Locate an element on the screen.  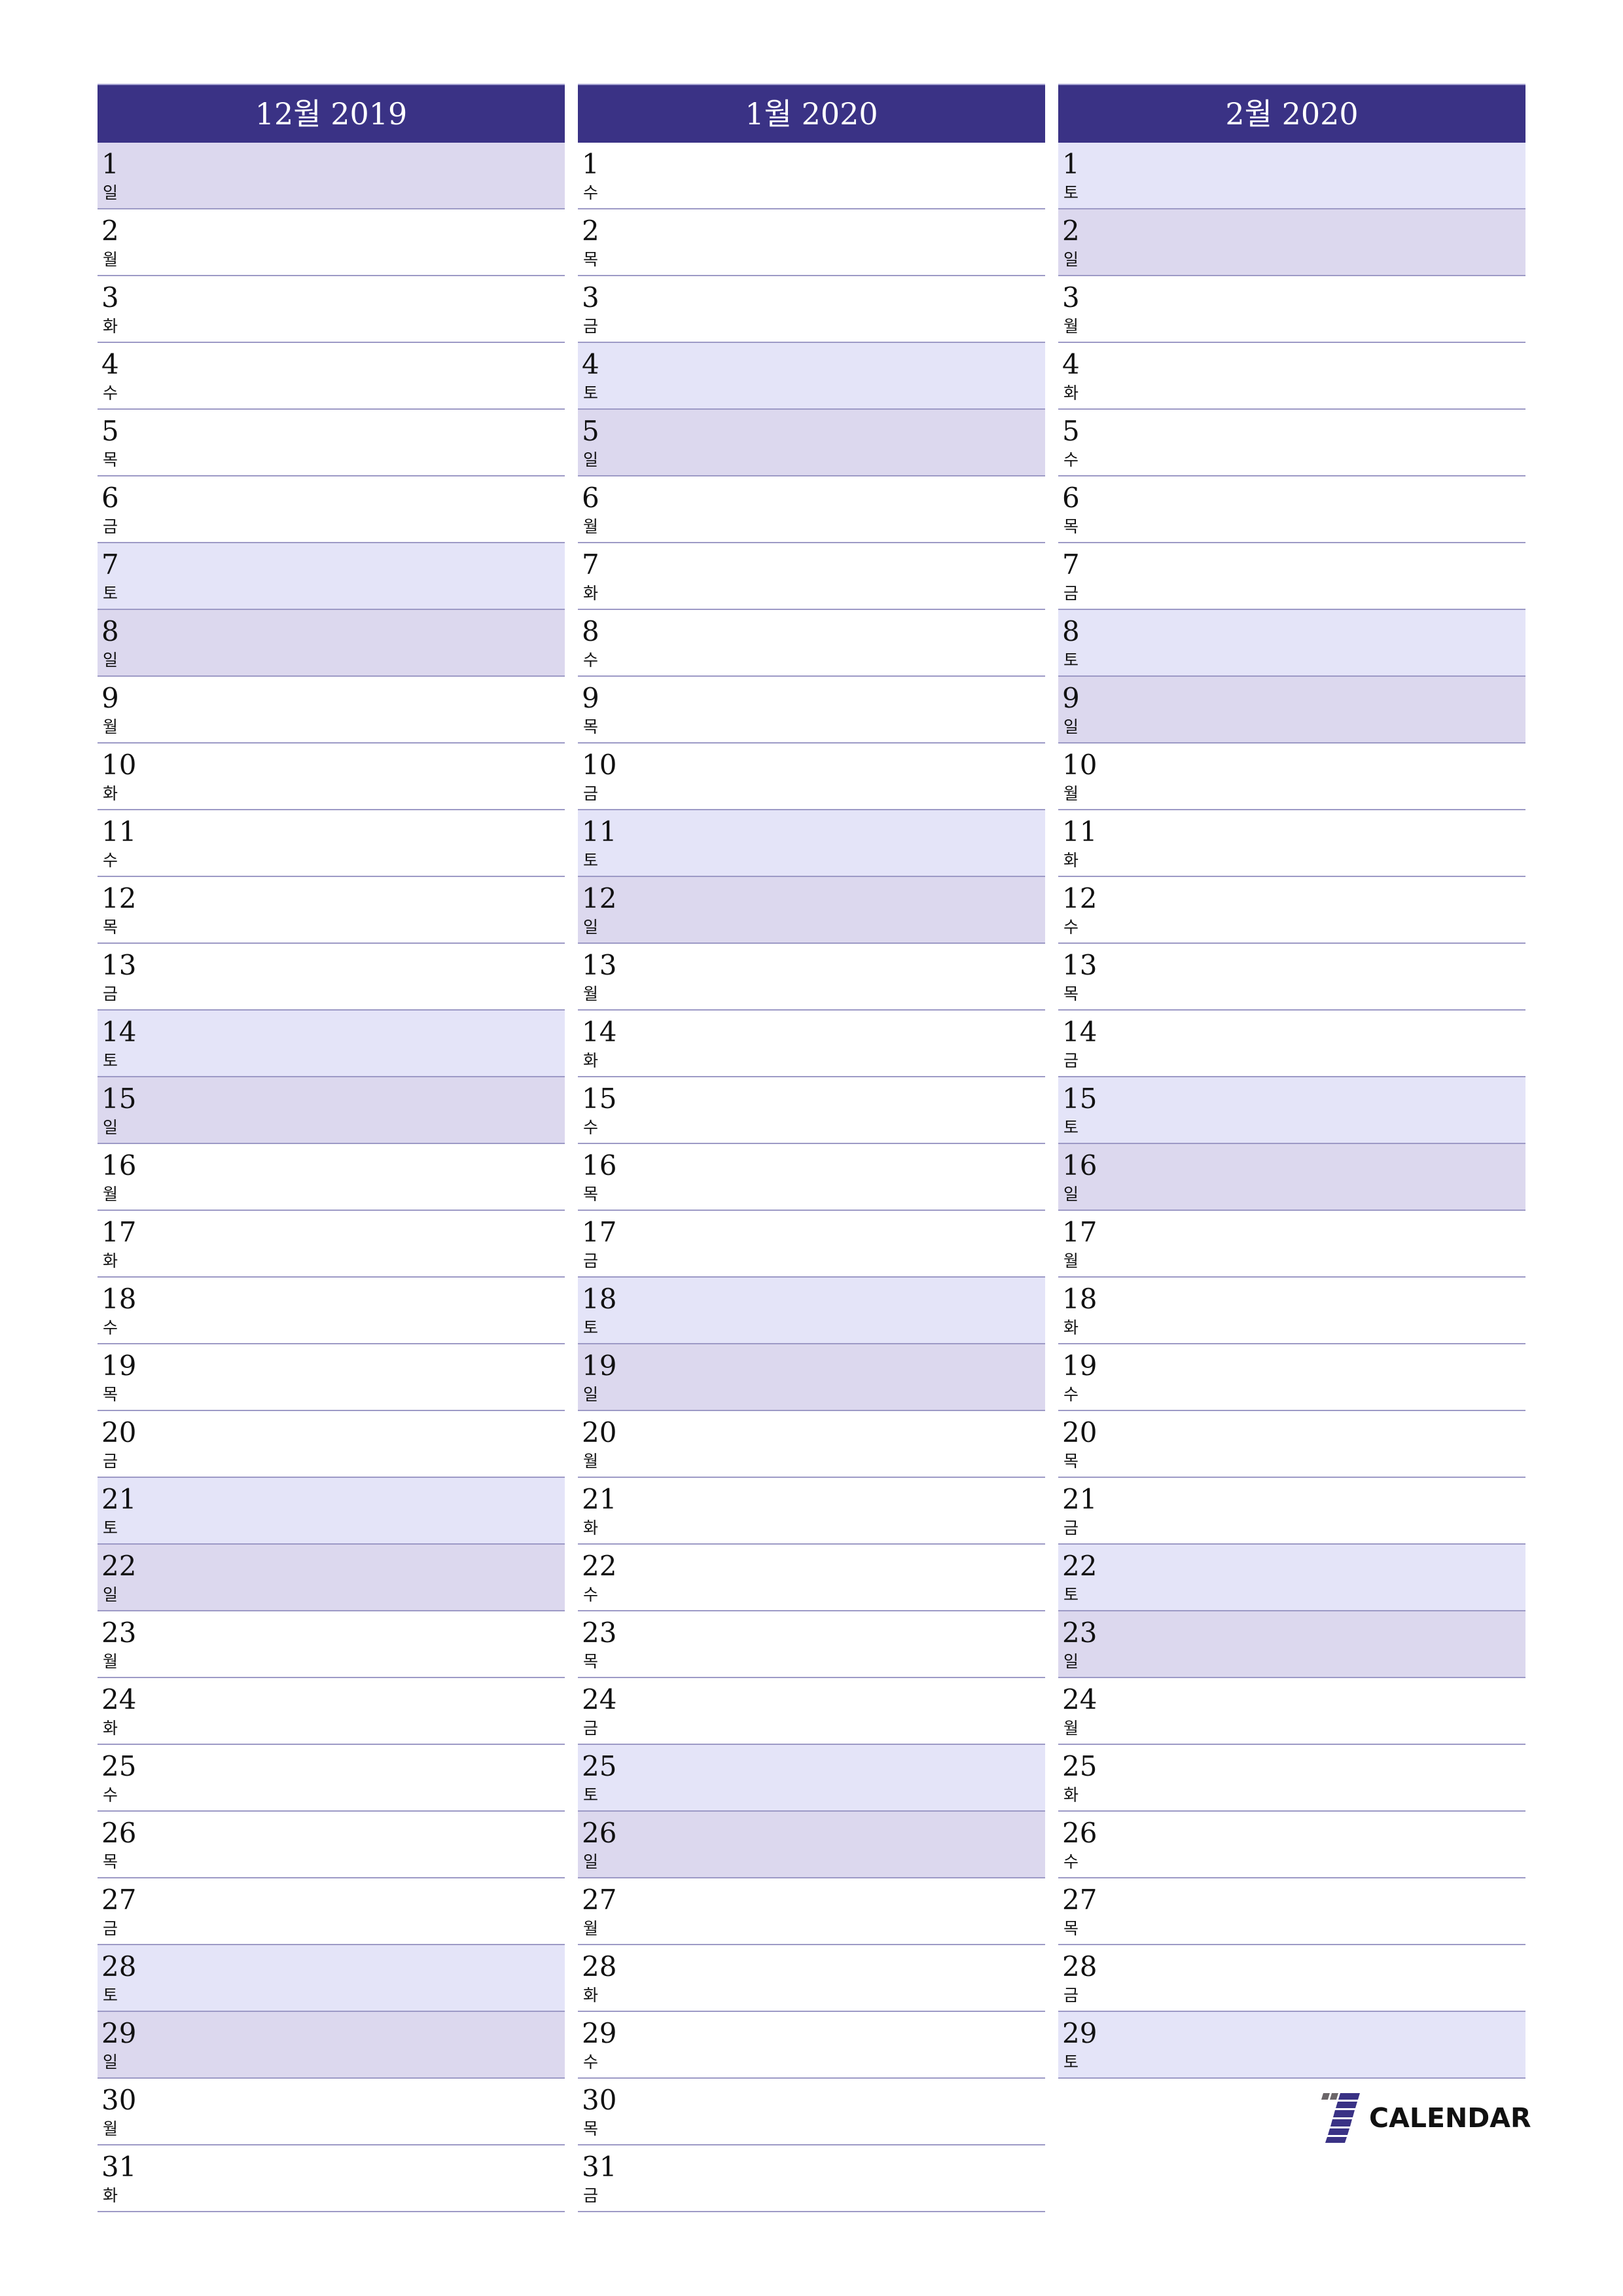
day-number: 28 is located at coordinates (1079, 1966).